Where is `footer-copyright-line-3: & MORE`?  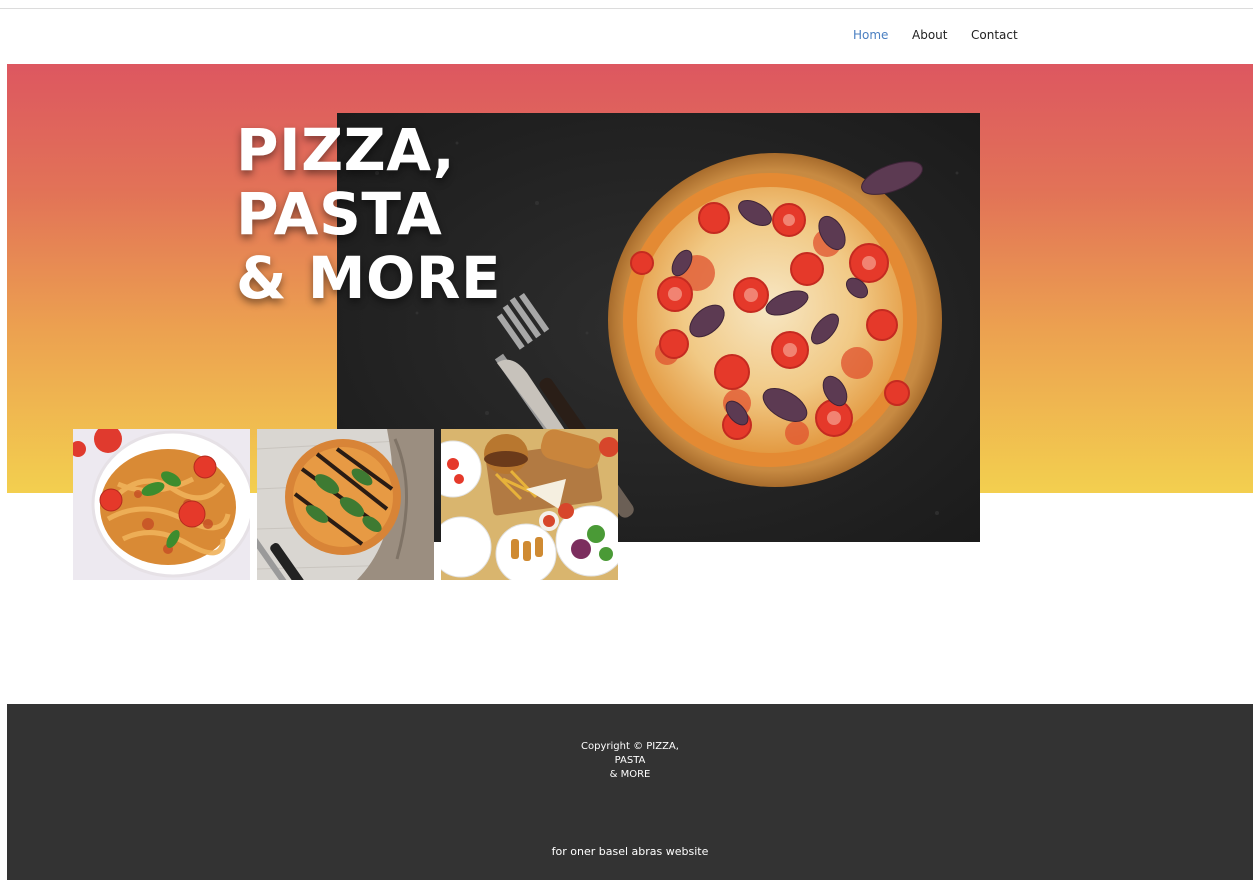
footer-copyright-line-3: & MORE is located at coordinates (630, 774).